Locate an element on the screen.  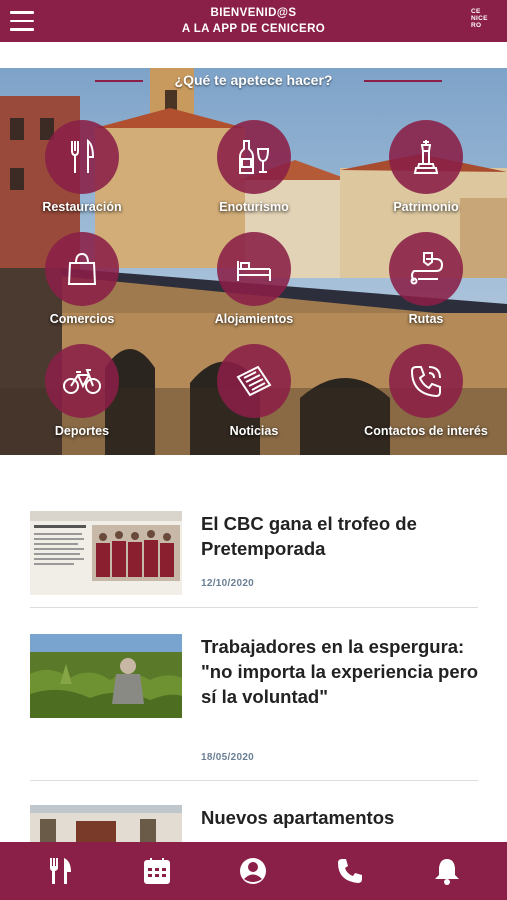
category-rutas: Rutas is located at coordinates (426, 279).